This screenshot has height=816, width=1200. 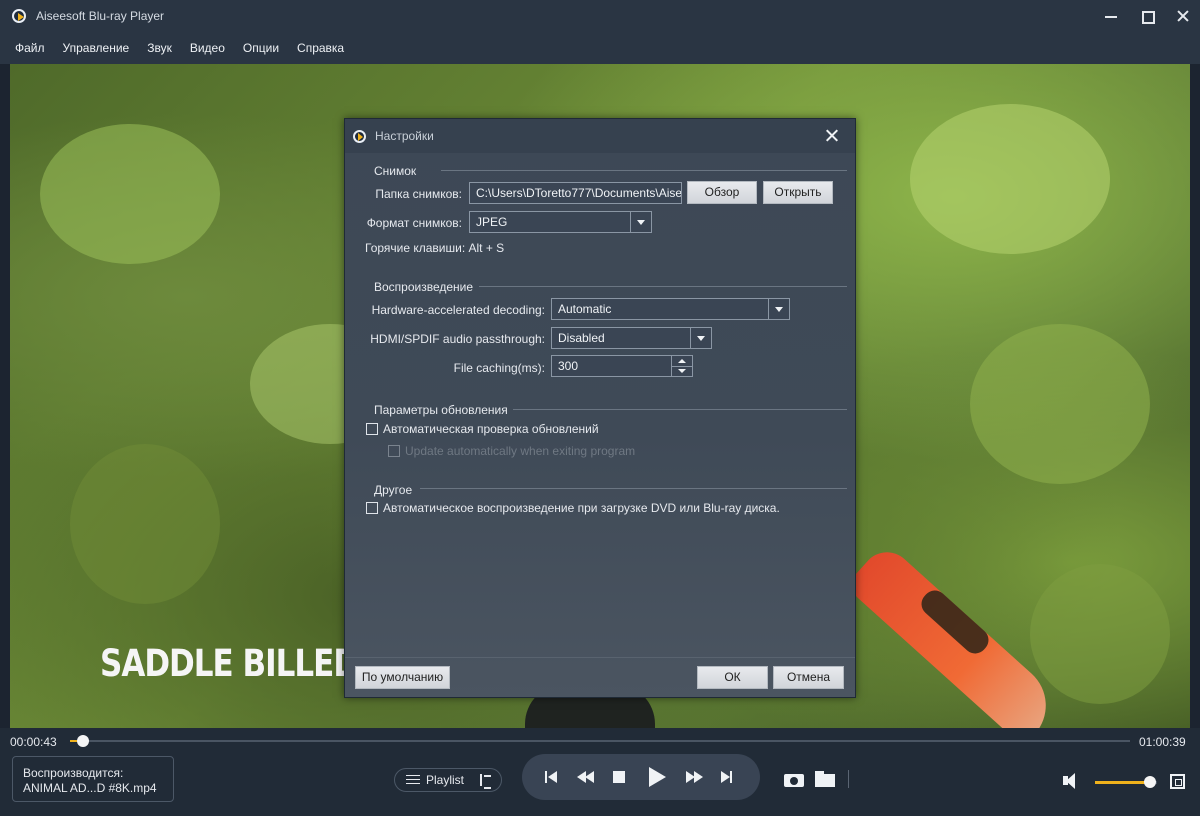 I want to click on menu-audio: Звук, so click(x=159, y=48).